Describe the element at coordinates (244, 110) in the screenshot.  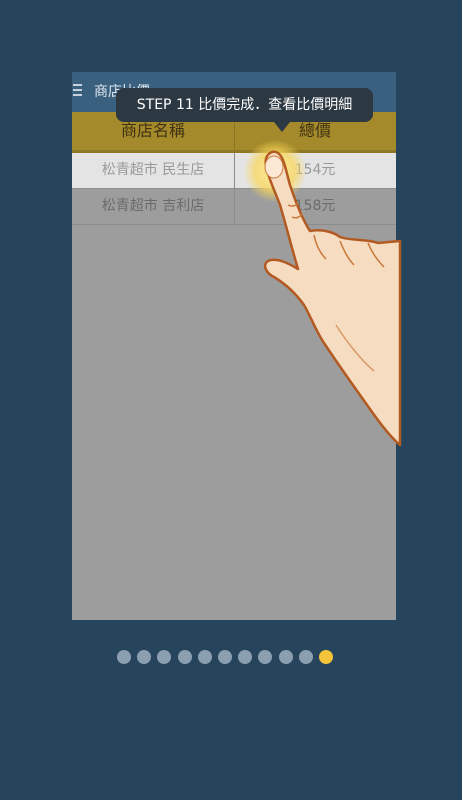
I see `step-tooltip: STEP 11 比價完成．查看比價明細` at that location.